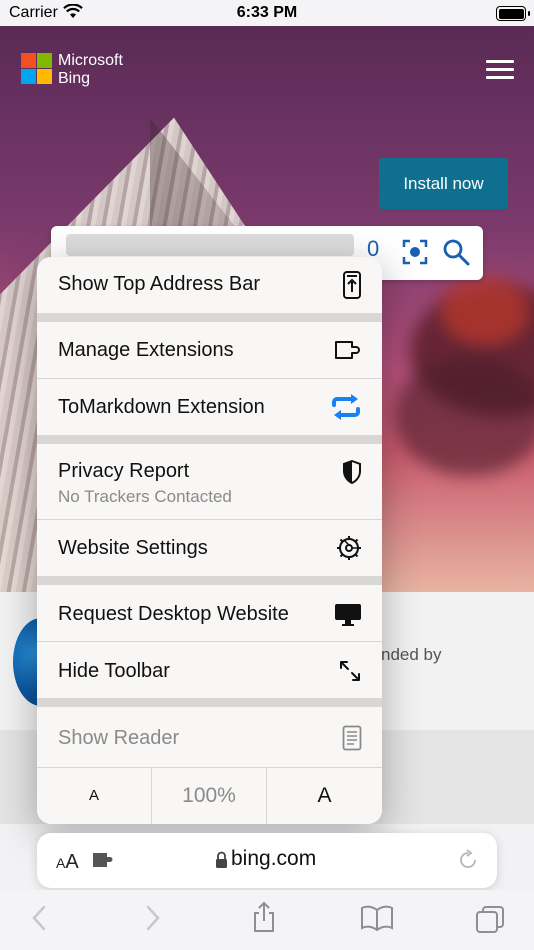 The height and width of the screenshot is (950, 534). Describe the element at coordinates (352, 472) in the screenshot. I see `shield-icon` at that location.